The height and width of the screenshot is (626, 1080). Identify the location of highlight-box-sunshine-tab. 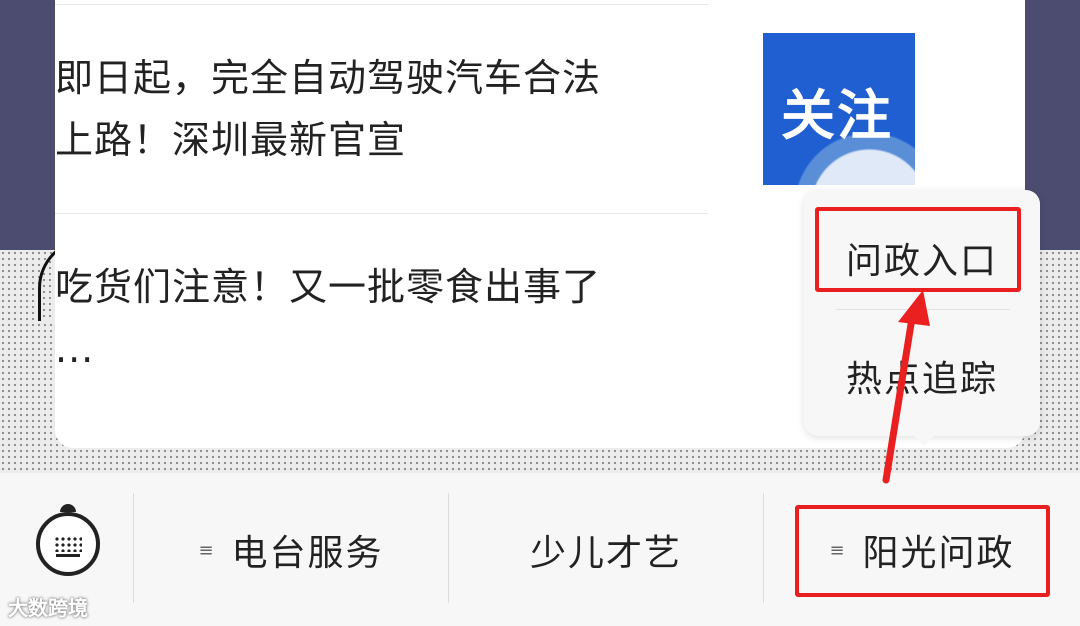
(922, 551).